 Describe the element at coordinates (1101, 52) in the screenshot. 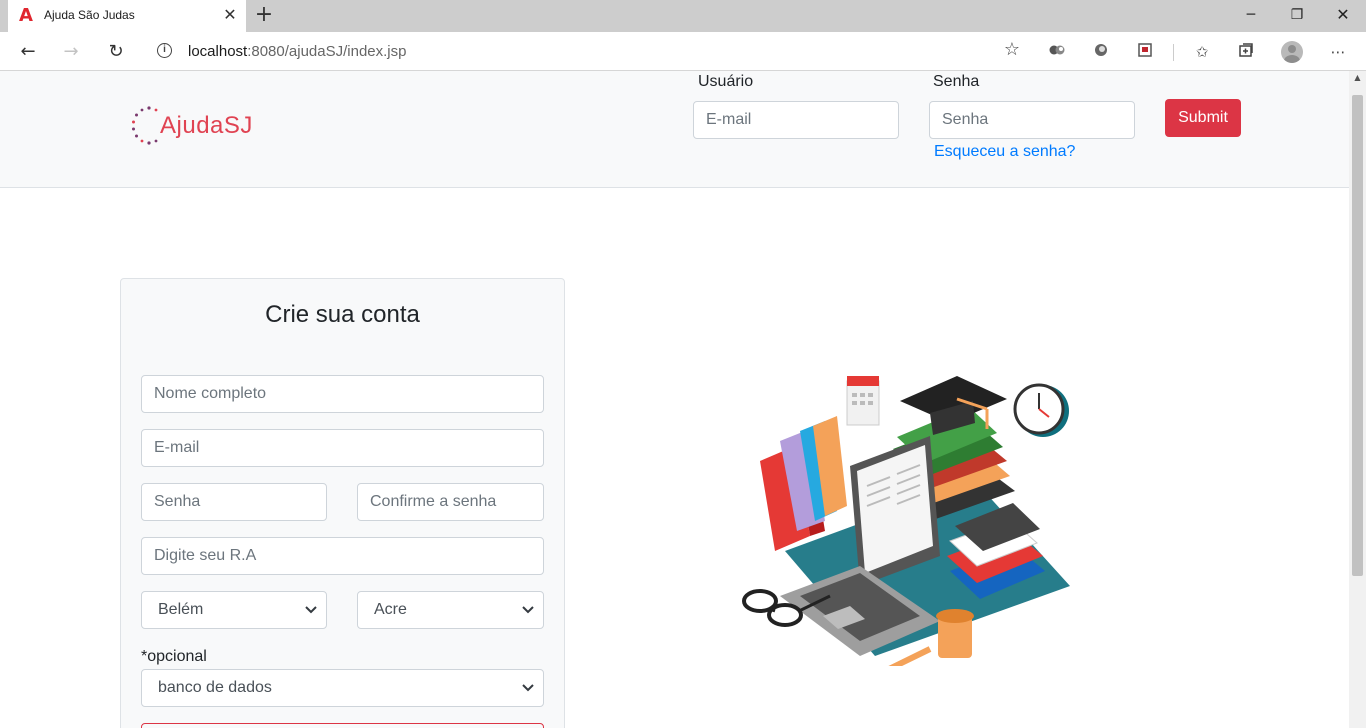

I see `extension-circle-icon` at that location.